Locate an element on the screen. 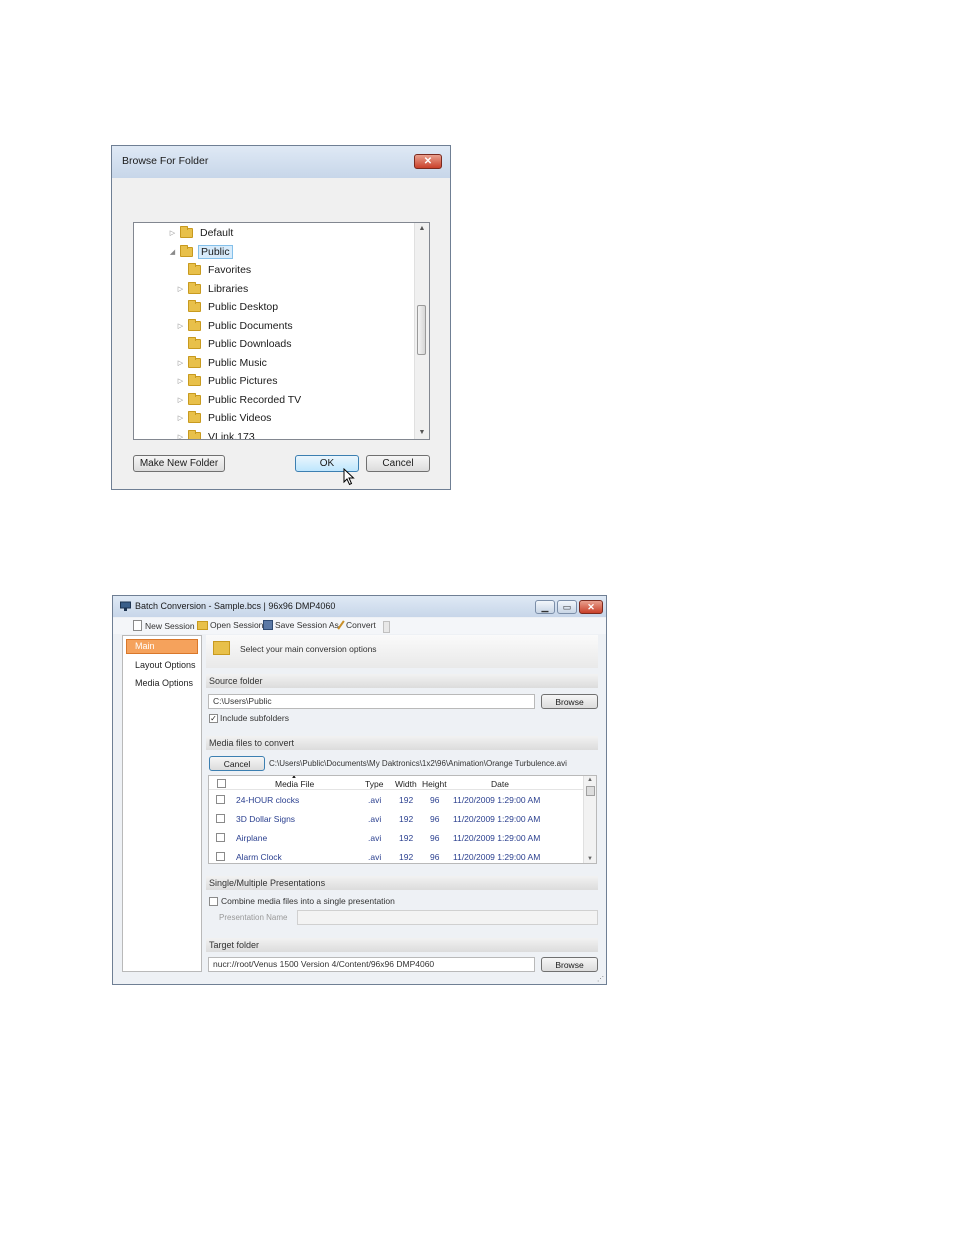  target-browse-button: Browse is located at coordinates (569, 964).